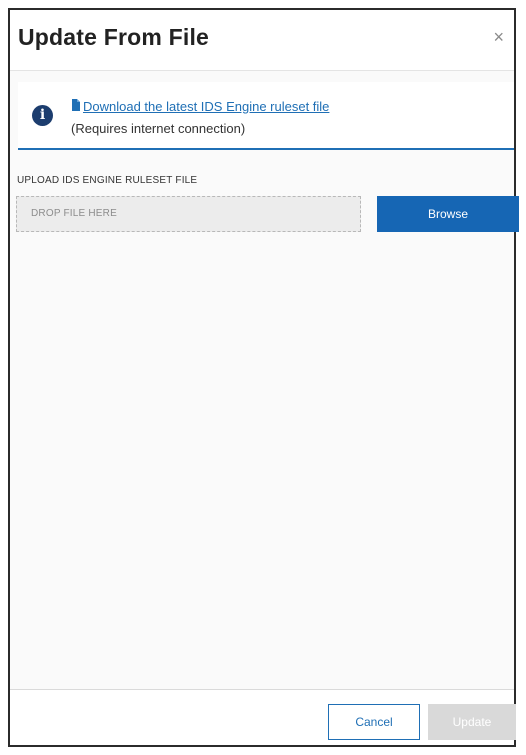 The width and height of the screenshot is (526, 755). Describe the element at coordinates (262, 40) in the screenshot. I see `dialog-header: Update From File ×` at that location.